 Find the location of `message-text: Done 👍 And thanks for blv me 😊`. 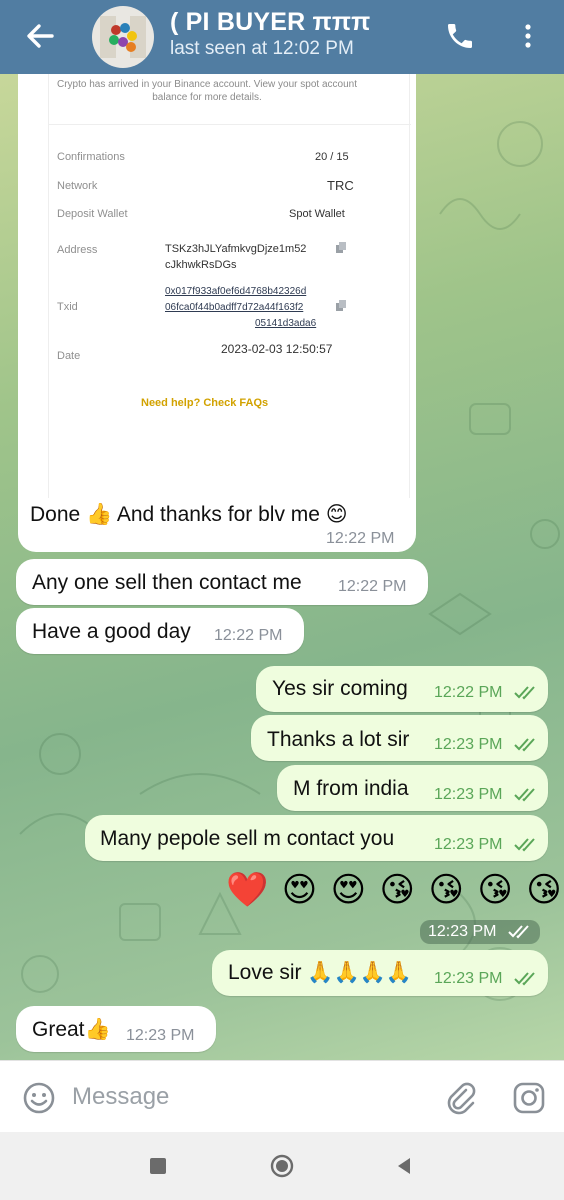

message-text: Done 👍 And thanks for blv me 😊 is located at coordinates (189, 514).